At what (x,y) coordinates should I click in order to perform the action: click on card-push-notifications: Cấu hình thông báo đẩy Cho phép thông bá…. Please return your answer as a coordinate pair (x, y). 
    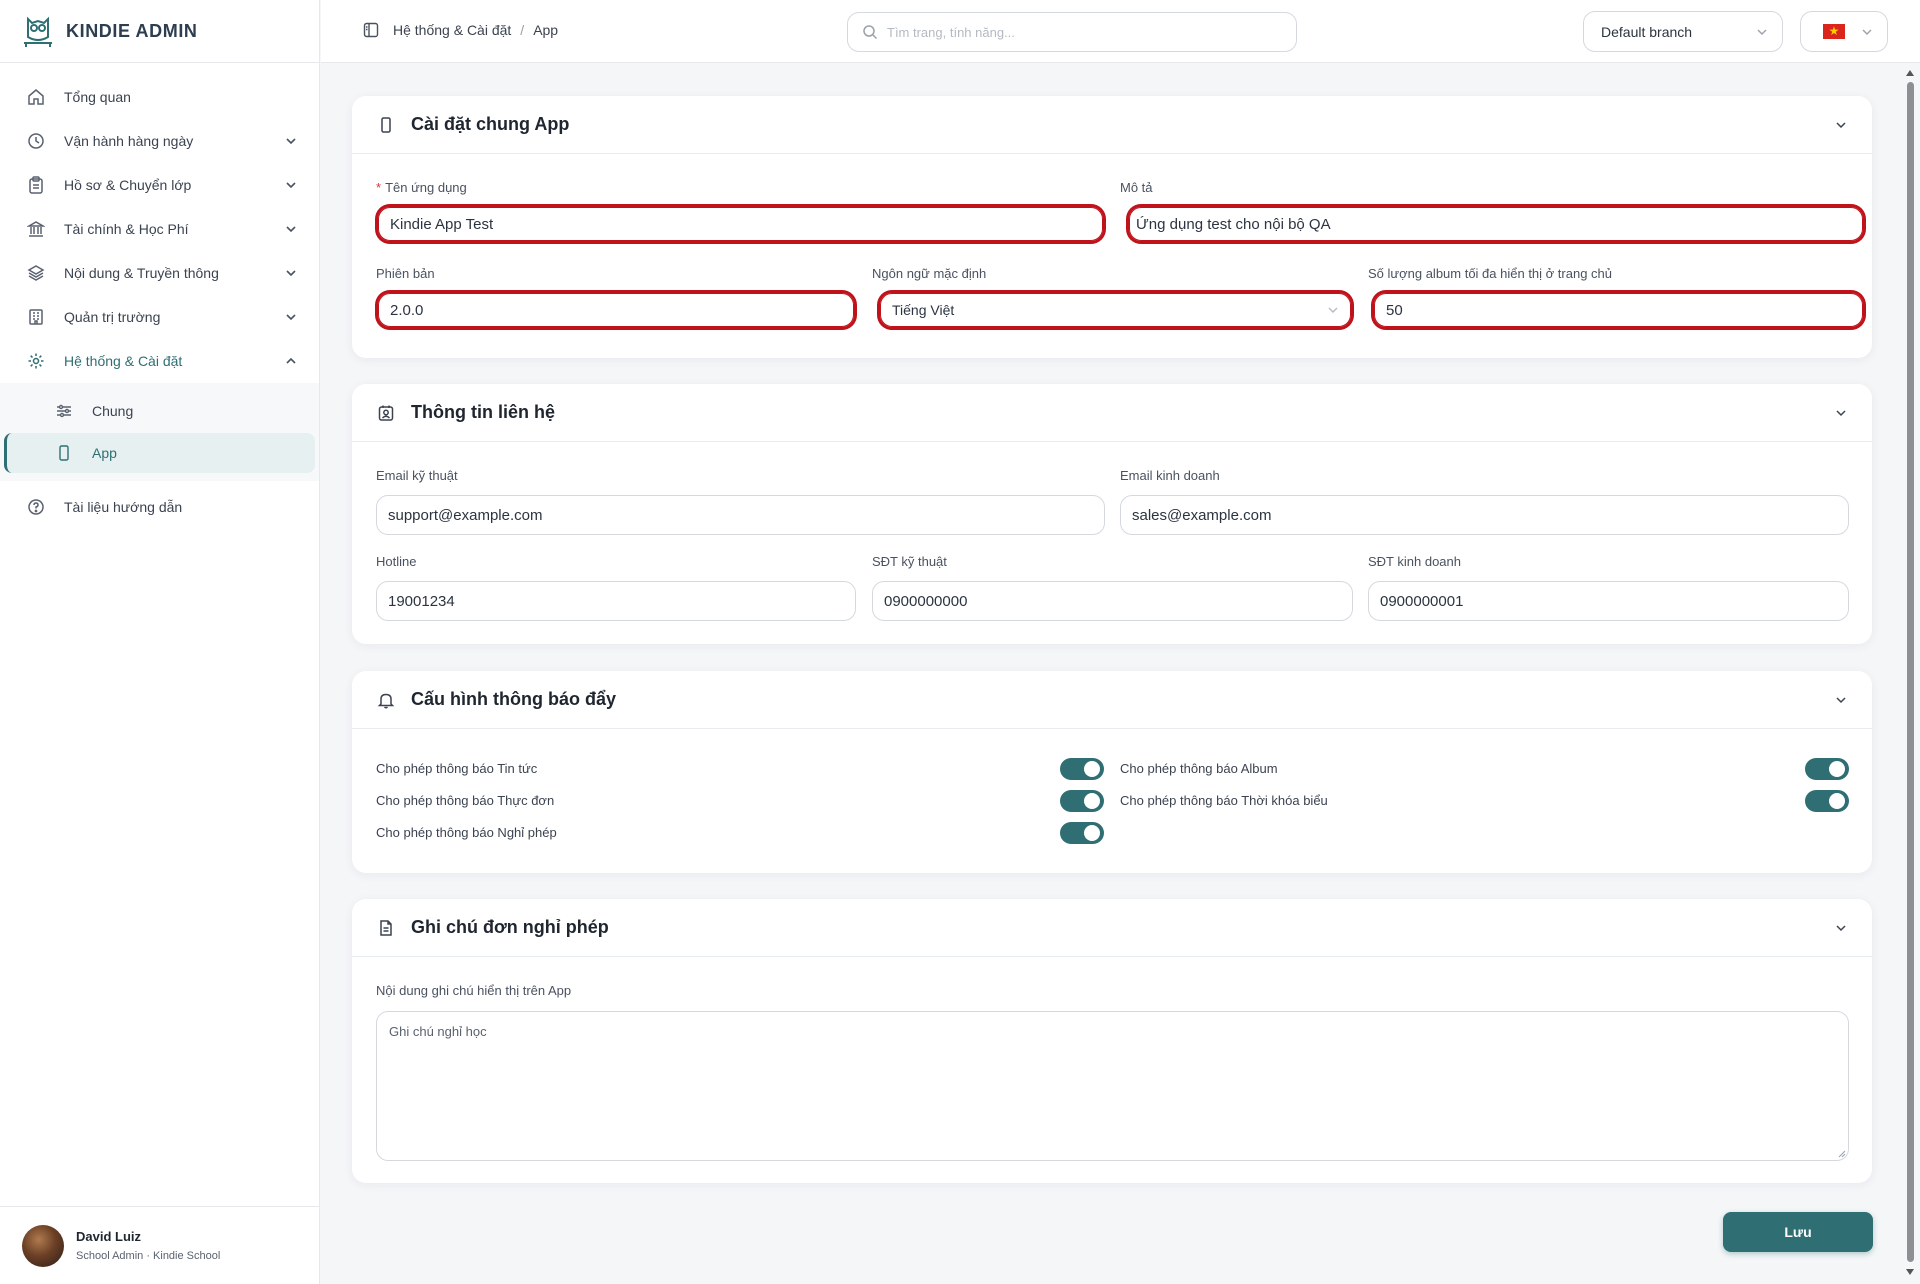
    Looking at the image, I should click on (1112, 772).